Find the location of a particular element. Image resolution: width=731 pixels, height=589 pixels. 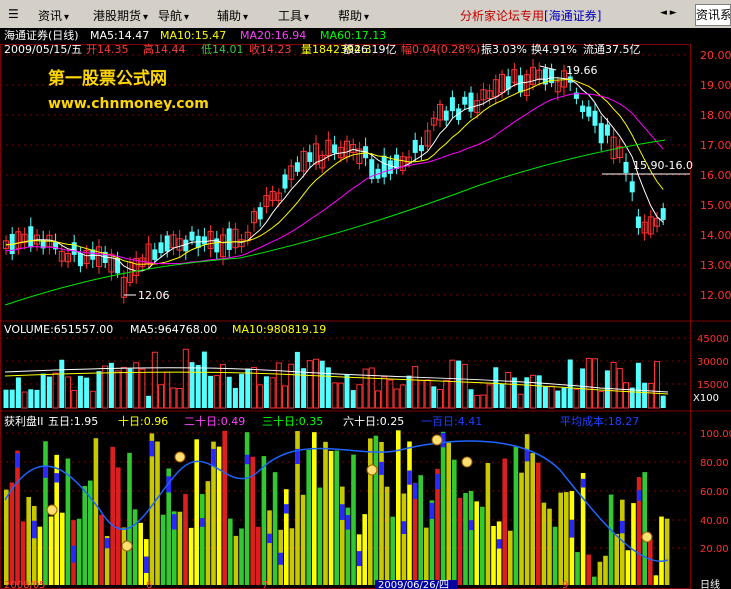

ma10-label: MA10:15.47 is located at coordinates (193, 35).